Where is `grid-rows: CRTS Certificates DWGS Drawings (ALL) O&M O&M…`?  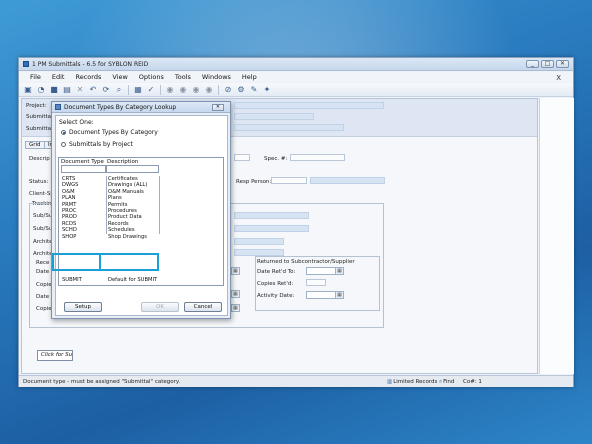 grid-rows: CRTS Certificates DWGS Drawings (ALL) O&M O&M… is located at coordinates (111, 208).